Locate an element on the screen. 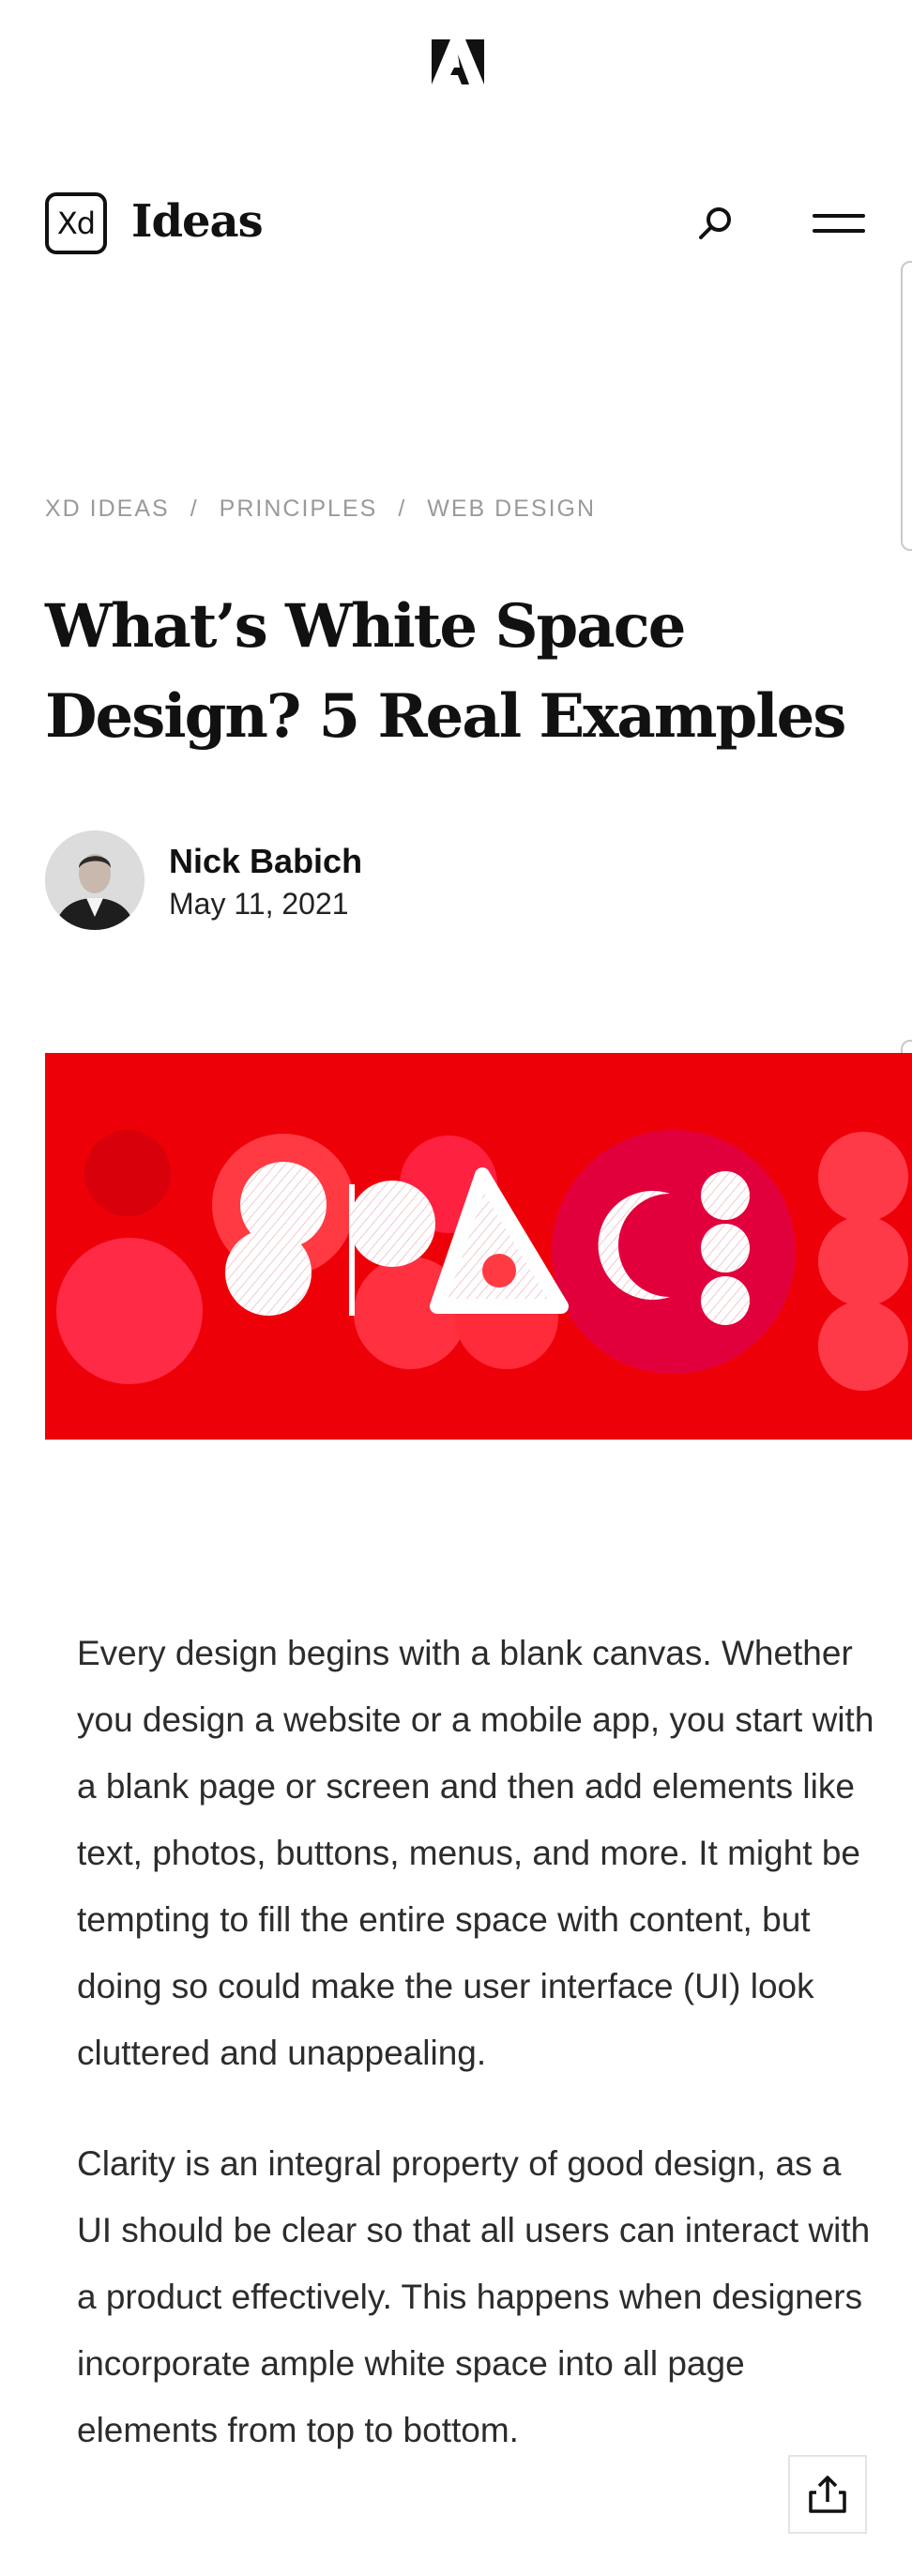 The image size is (912, 2576). xd-logo-badge: Xd is located at coordinates (76, 223).